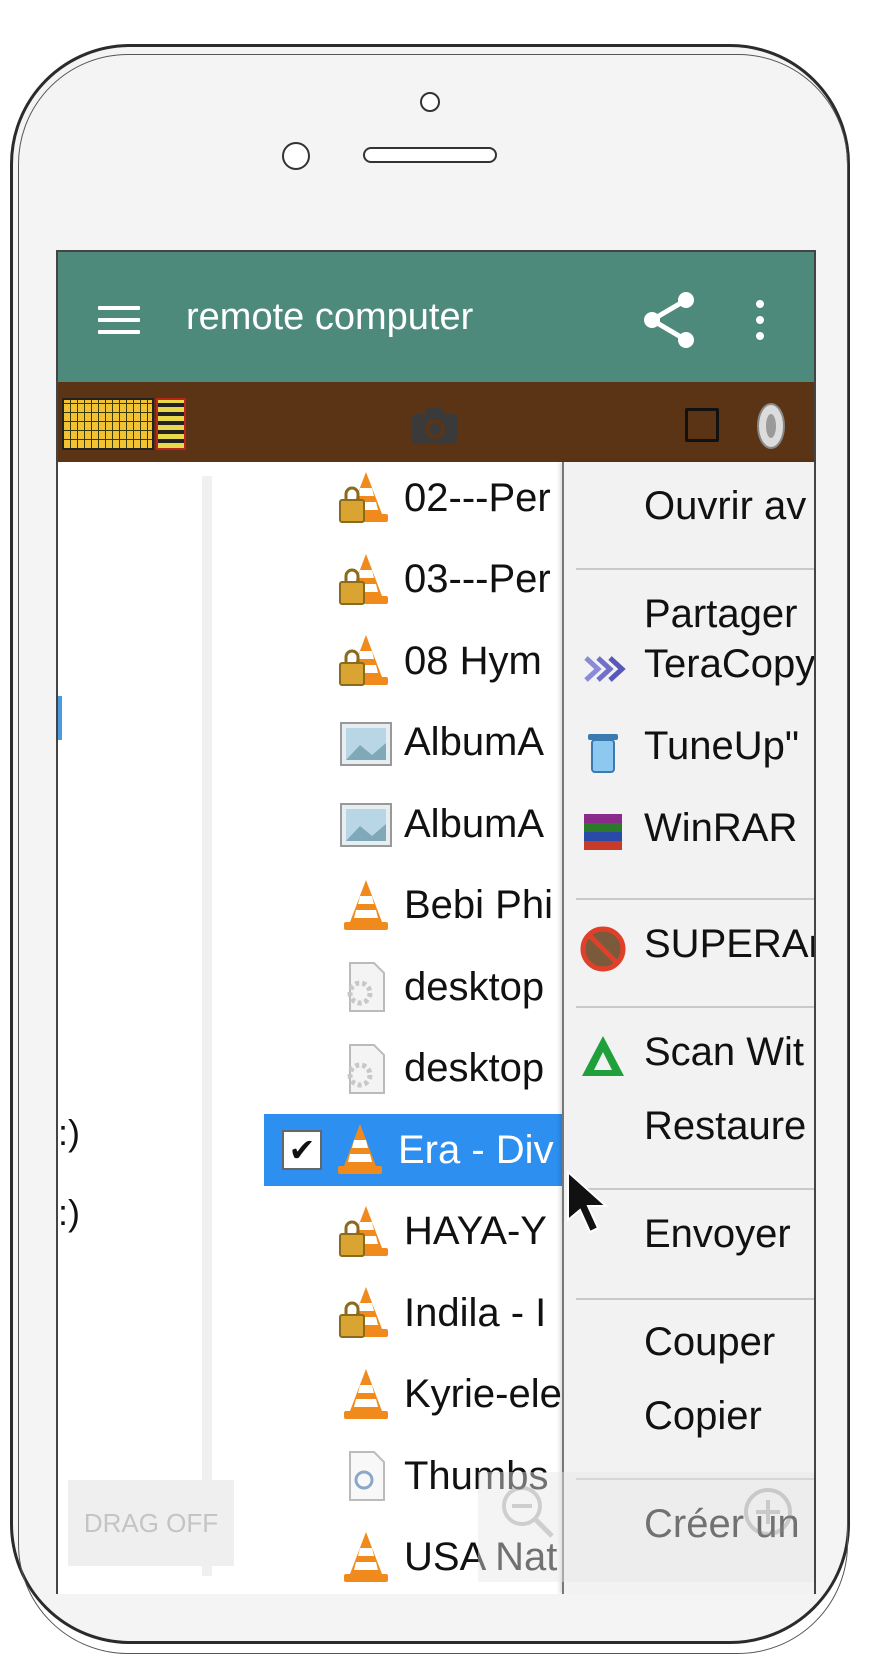 The image size is (873, 1654). What do you see at coordinates (528, 1512) in the screenshot?
I see `zoom-out-icon` at bounding box center [528, 1512].